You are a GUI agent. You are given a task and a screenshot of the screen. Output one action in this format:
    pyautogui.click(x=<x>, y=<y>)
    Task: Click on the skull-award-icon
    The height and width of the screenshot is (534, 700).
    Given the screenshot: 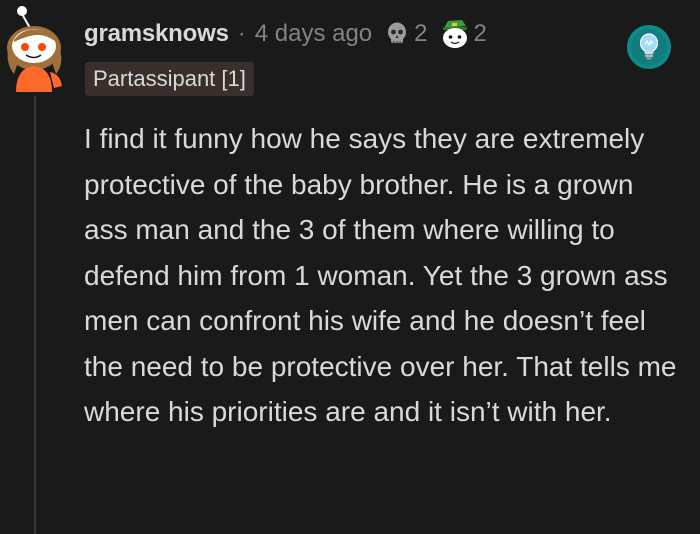 What is the action you would take?
    pyautogui.click(x=397, y=33)
    